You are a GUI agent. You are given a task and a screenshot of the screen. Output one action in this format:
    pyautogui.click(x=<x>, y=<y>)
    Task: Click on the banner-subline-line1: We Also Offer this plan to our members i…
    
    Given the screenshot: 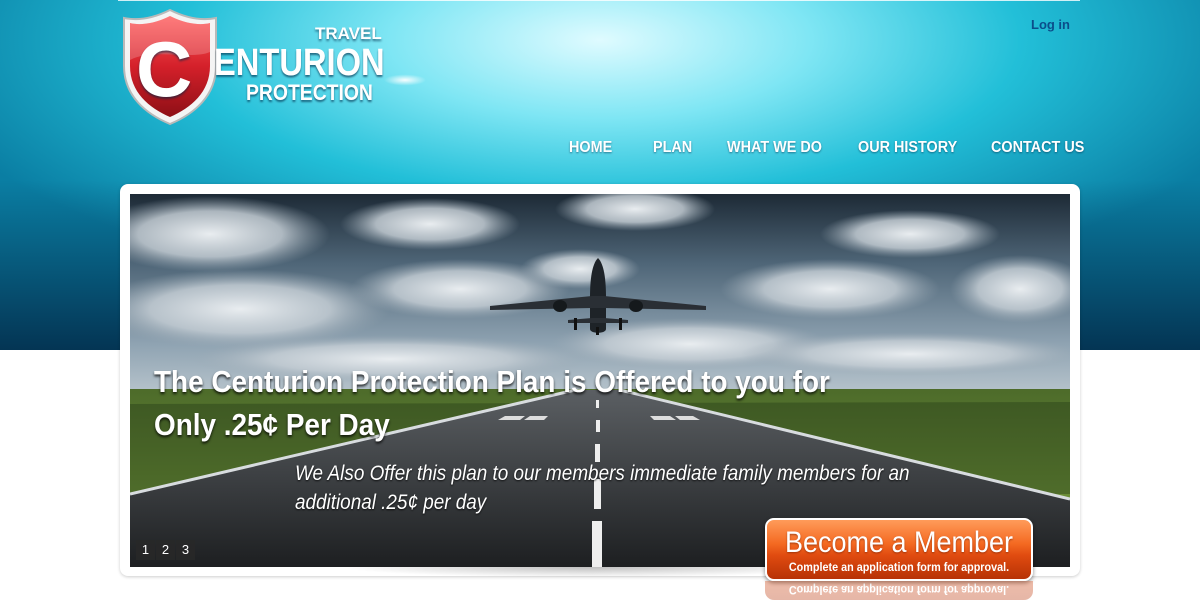 What is the action you would take?
    pyautogui.click(x=602, y=473)
    